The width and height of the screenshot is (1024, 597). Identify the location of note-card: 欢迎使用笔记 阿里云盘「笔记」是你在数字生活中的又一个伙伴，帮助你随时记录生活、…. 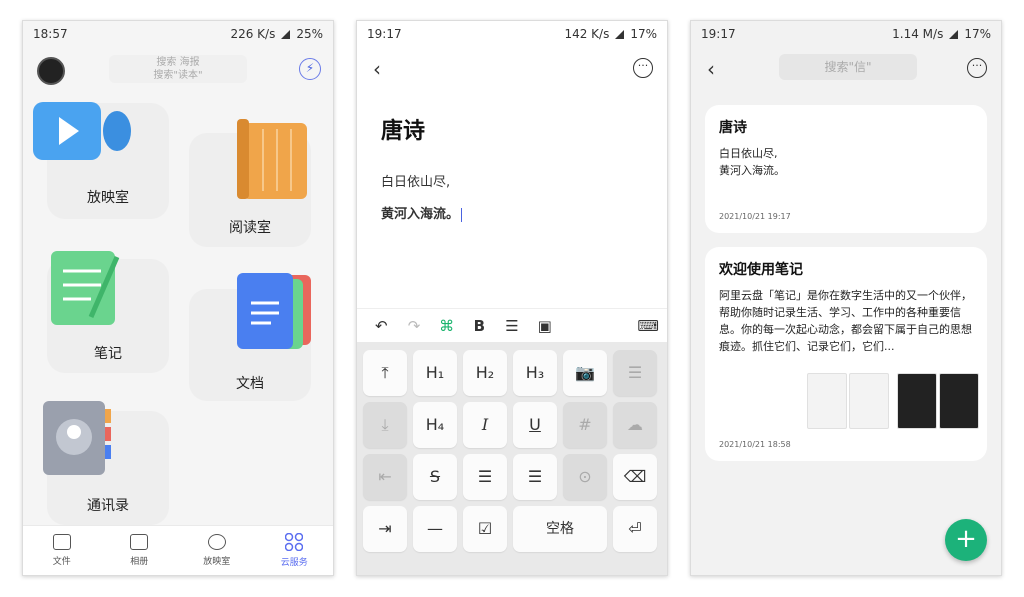
(846, 354).